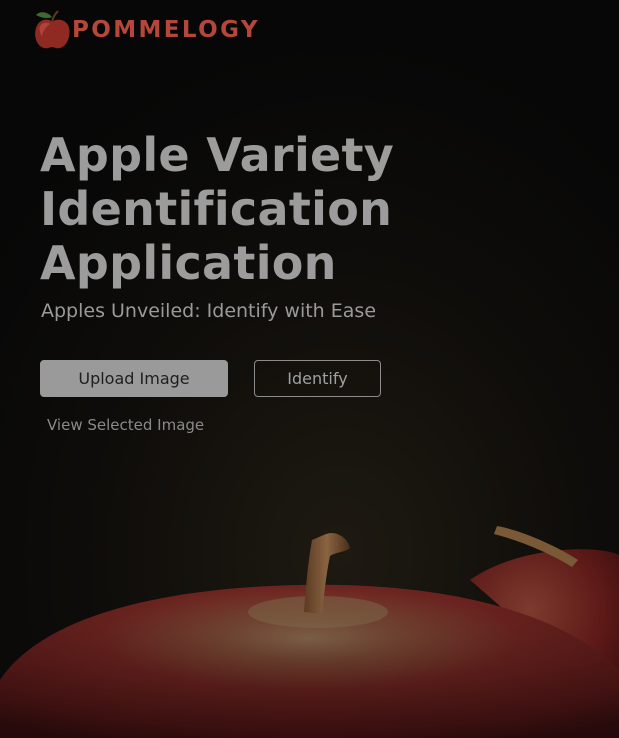 This screenshot has width=619, height=738. Describe the element at coordinates (52, 28) in the screenshot. I see `apple-logo-icon` at that location.